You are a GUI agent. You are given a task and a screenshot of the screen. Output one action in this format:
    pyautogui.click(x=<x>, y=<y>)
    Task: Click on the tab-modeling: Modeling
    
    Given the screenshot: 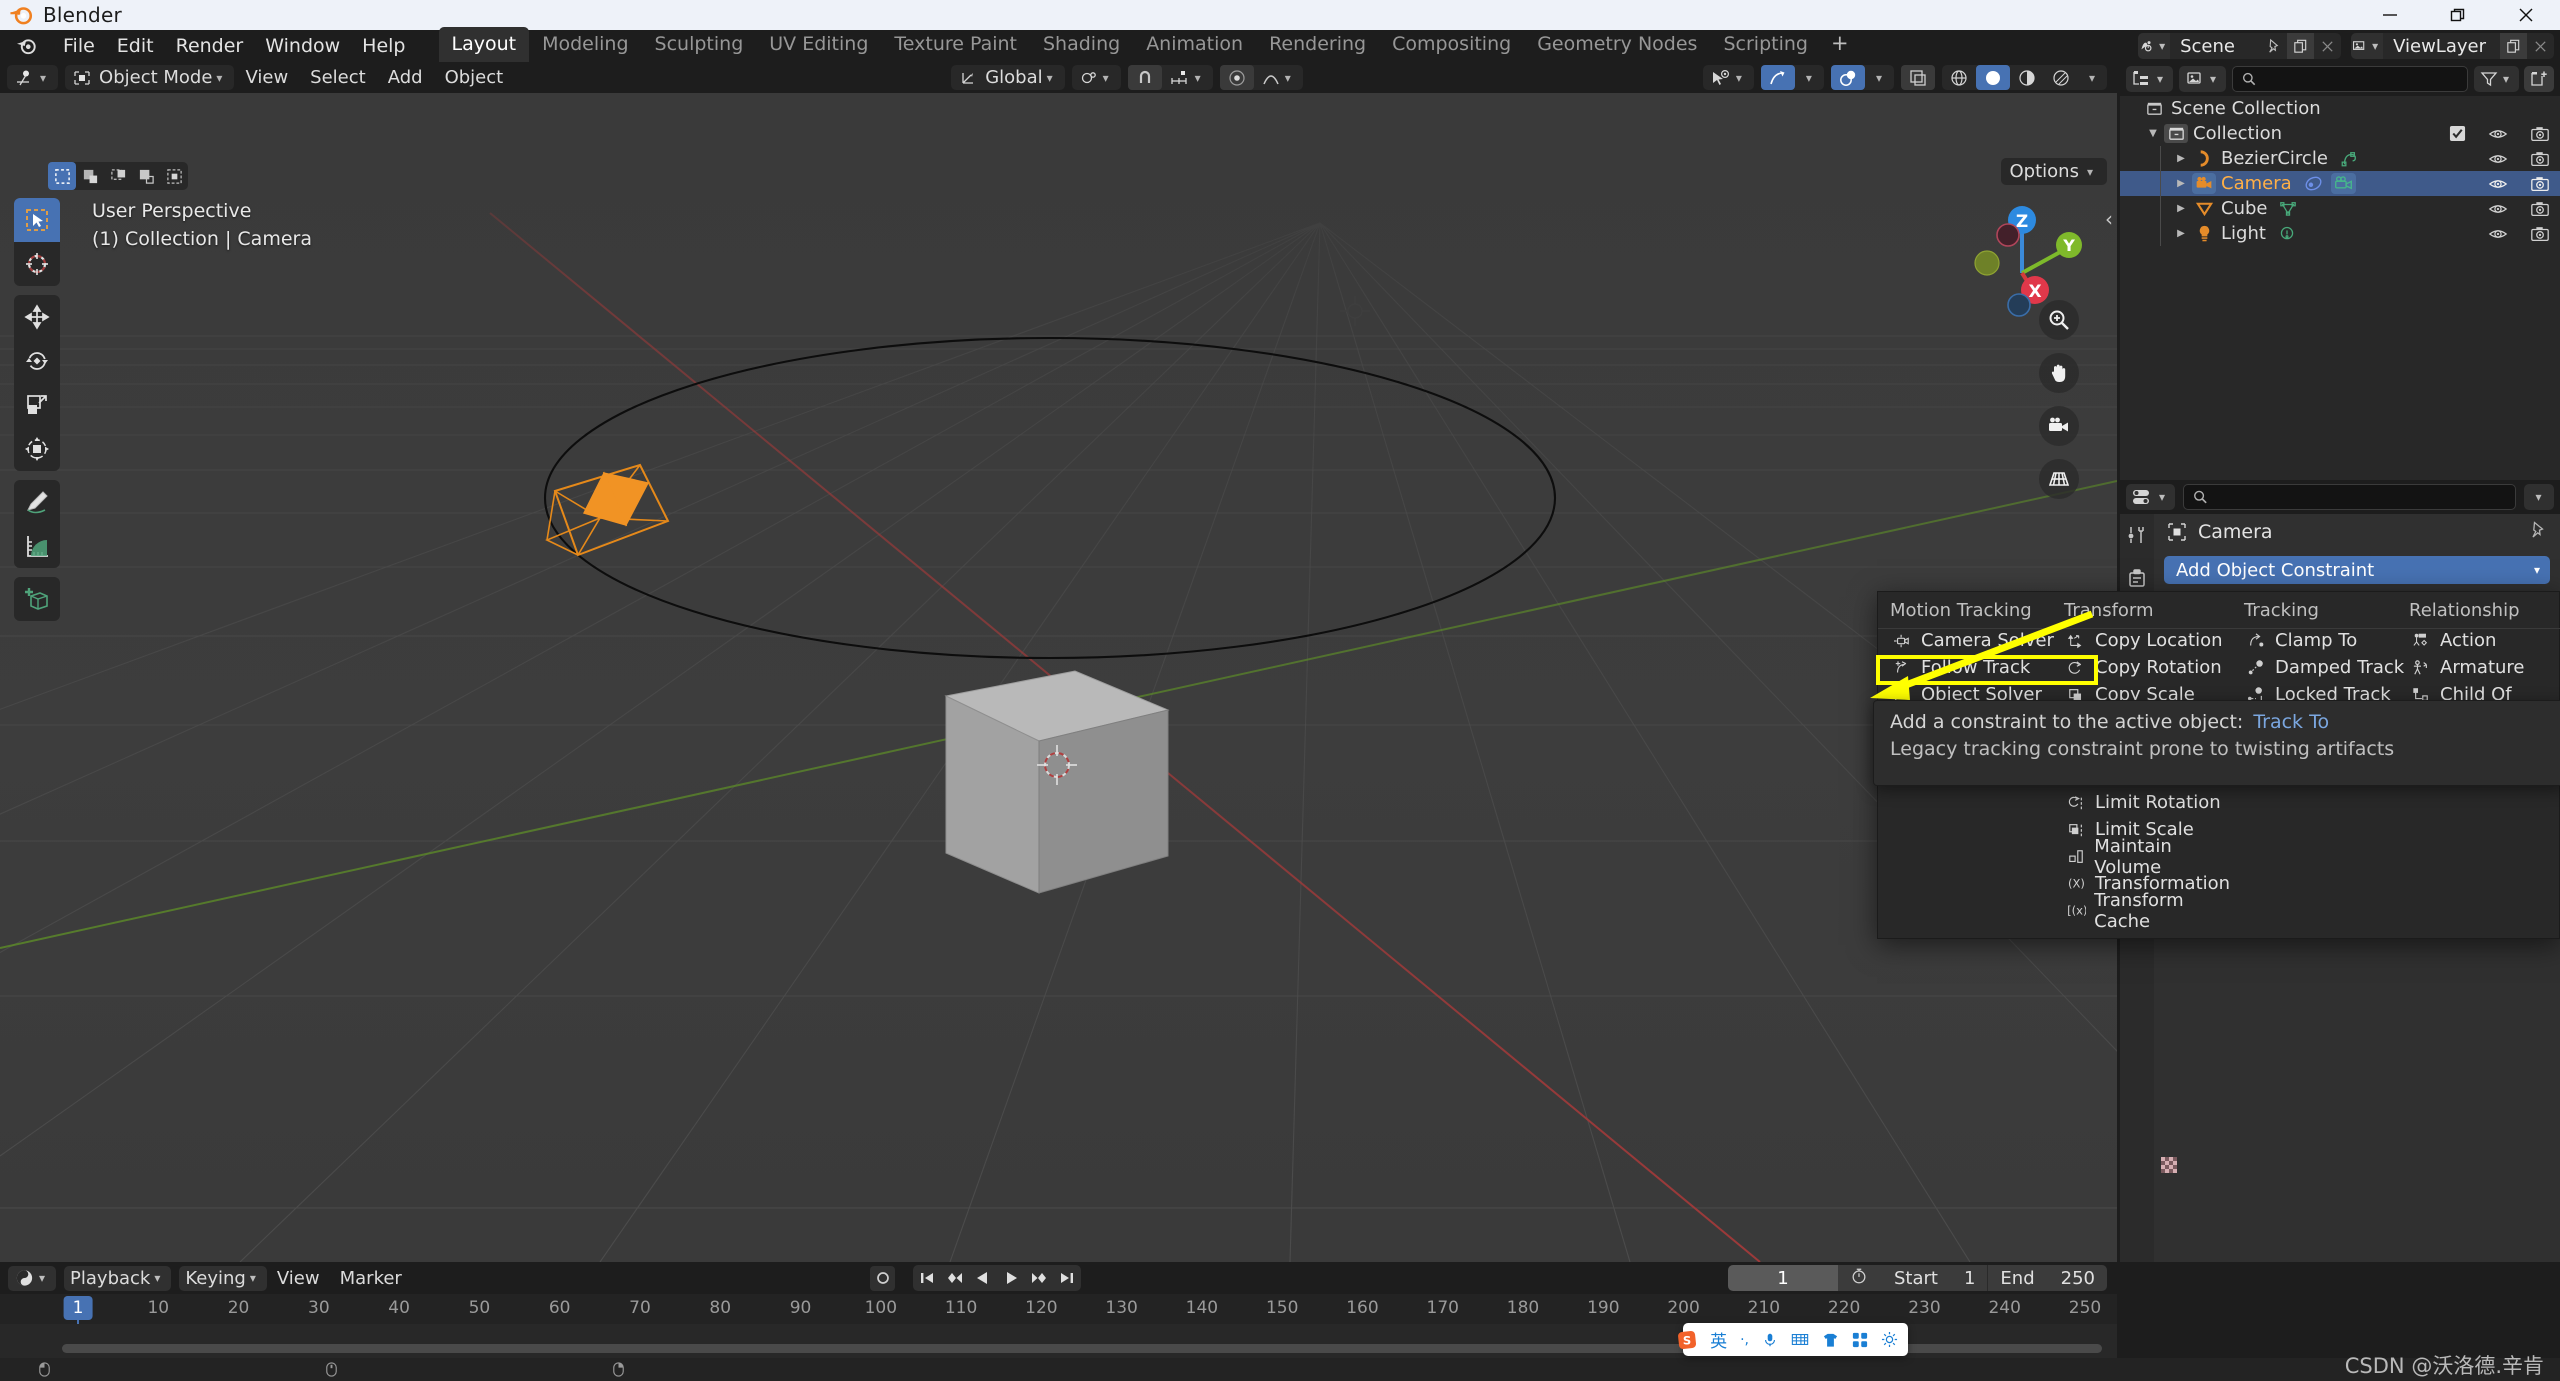 What is the action you would take?
    pyautogui.click(x=585, y=44)
    